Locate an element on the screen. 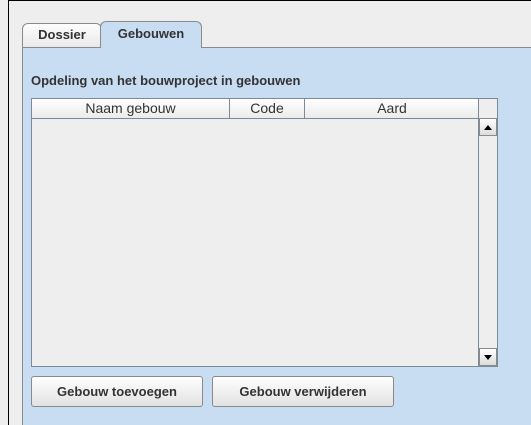  tab-gebouwen: Gebouwen is located at coordinates (151, 34).